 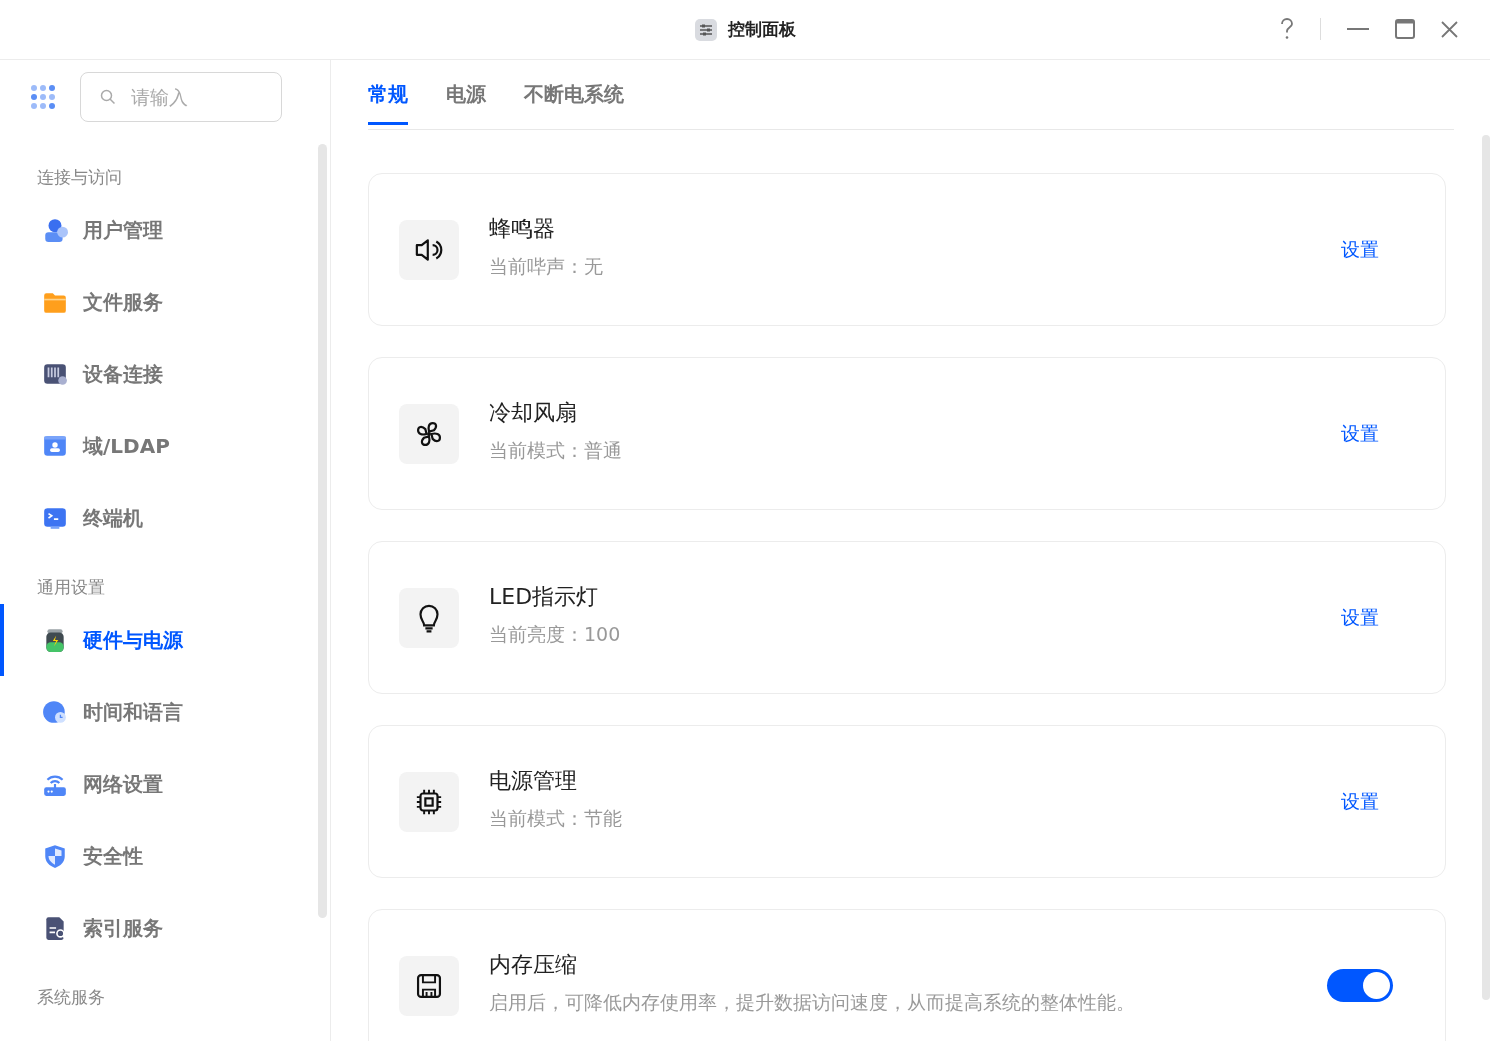 What do you see at coordinates (556, 818) in the screenshot?
I see `setting-description: 当前模式：节能` at bounding box center [556, 818].